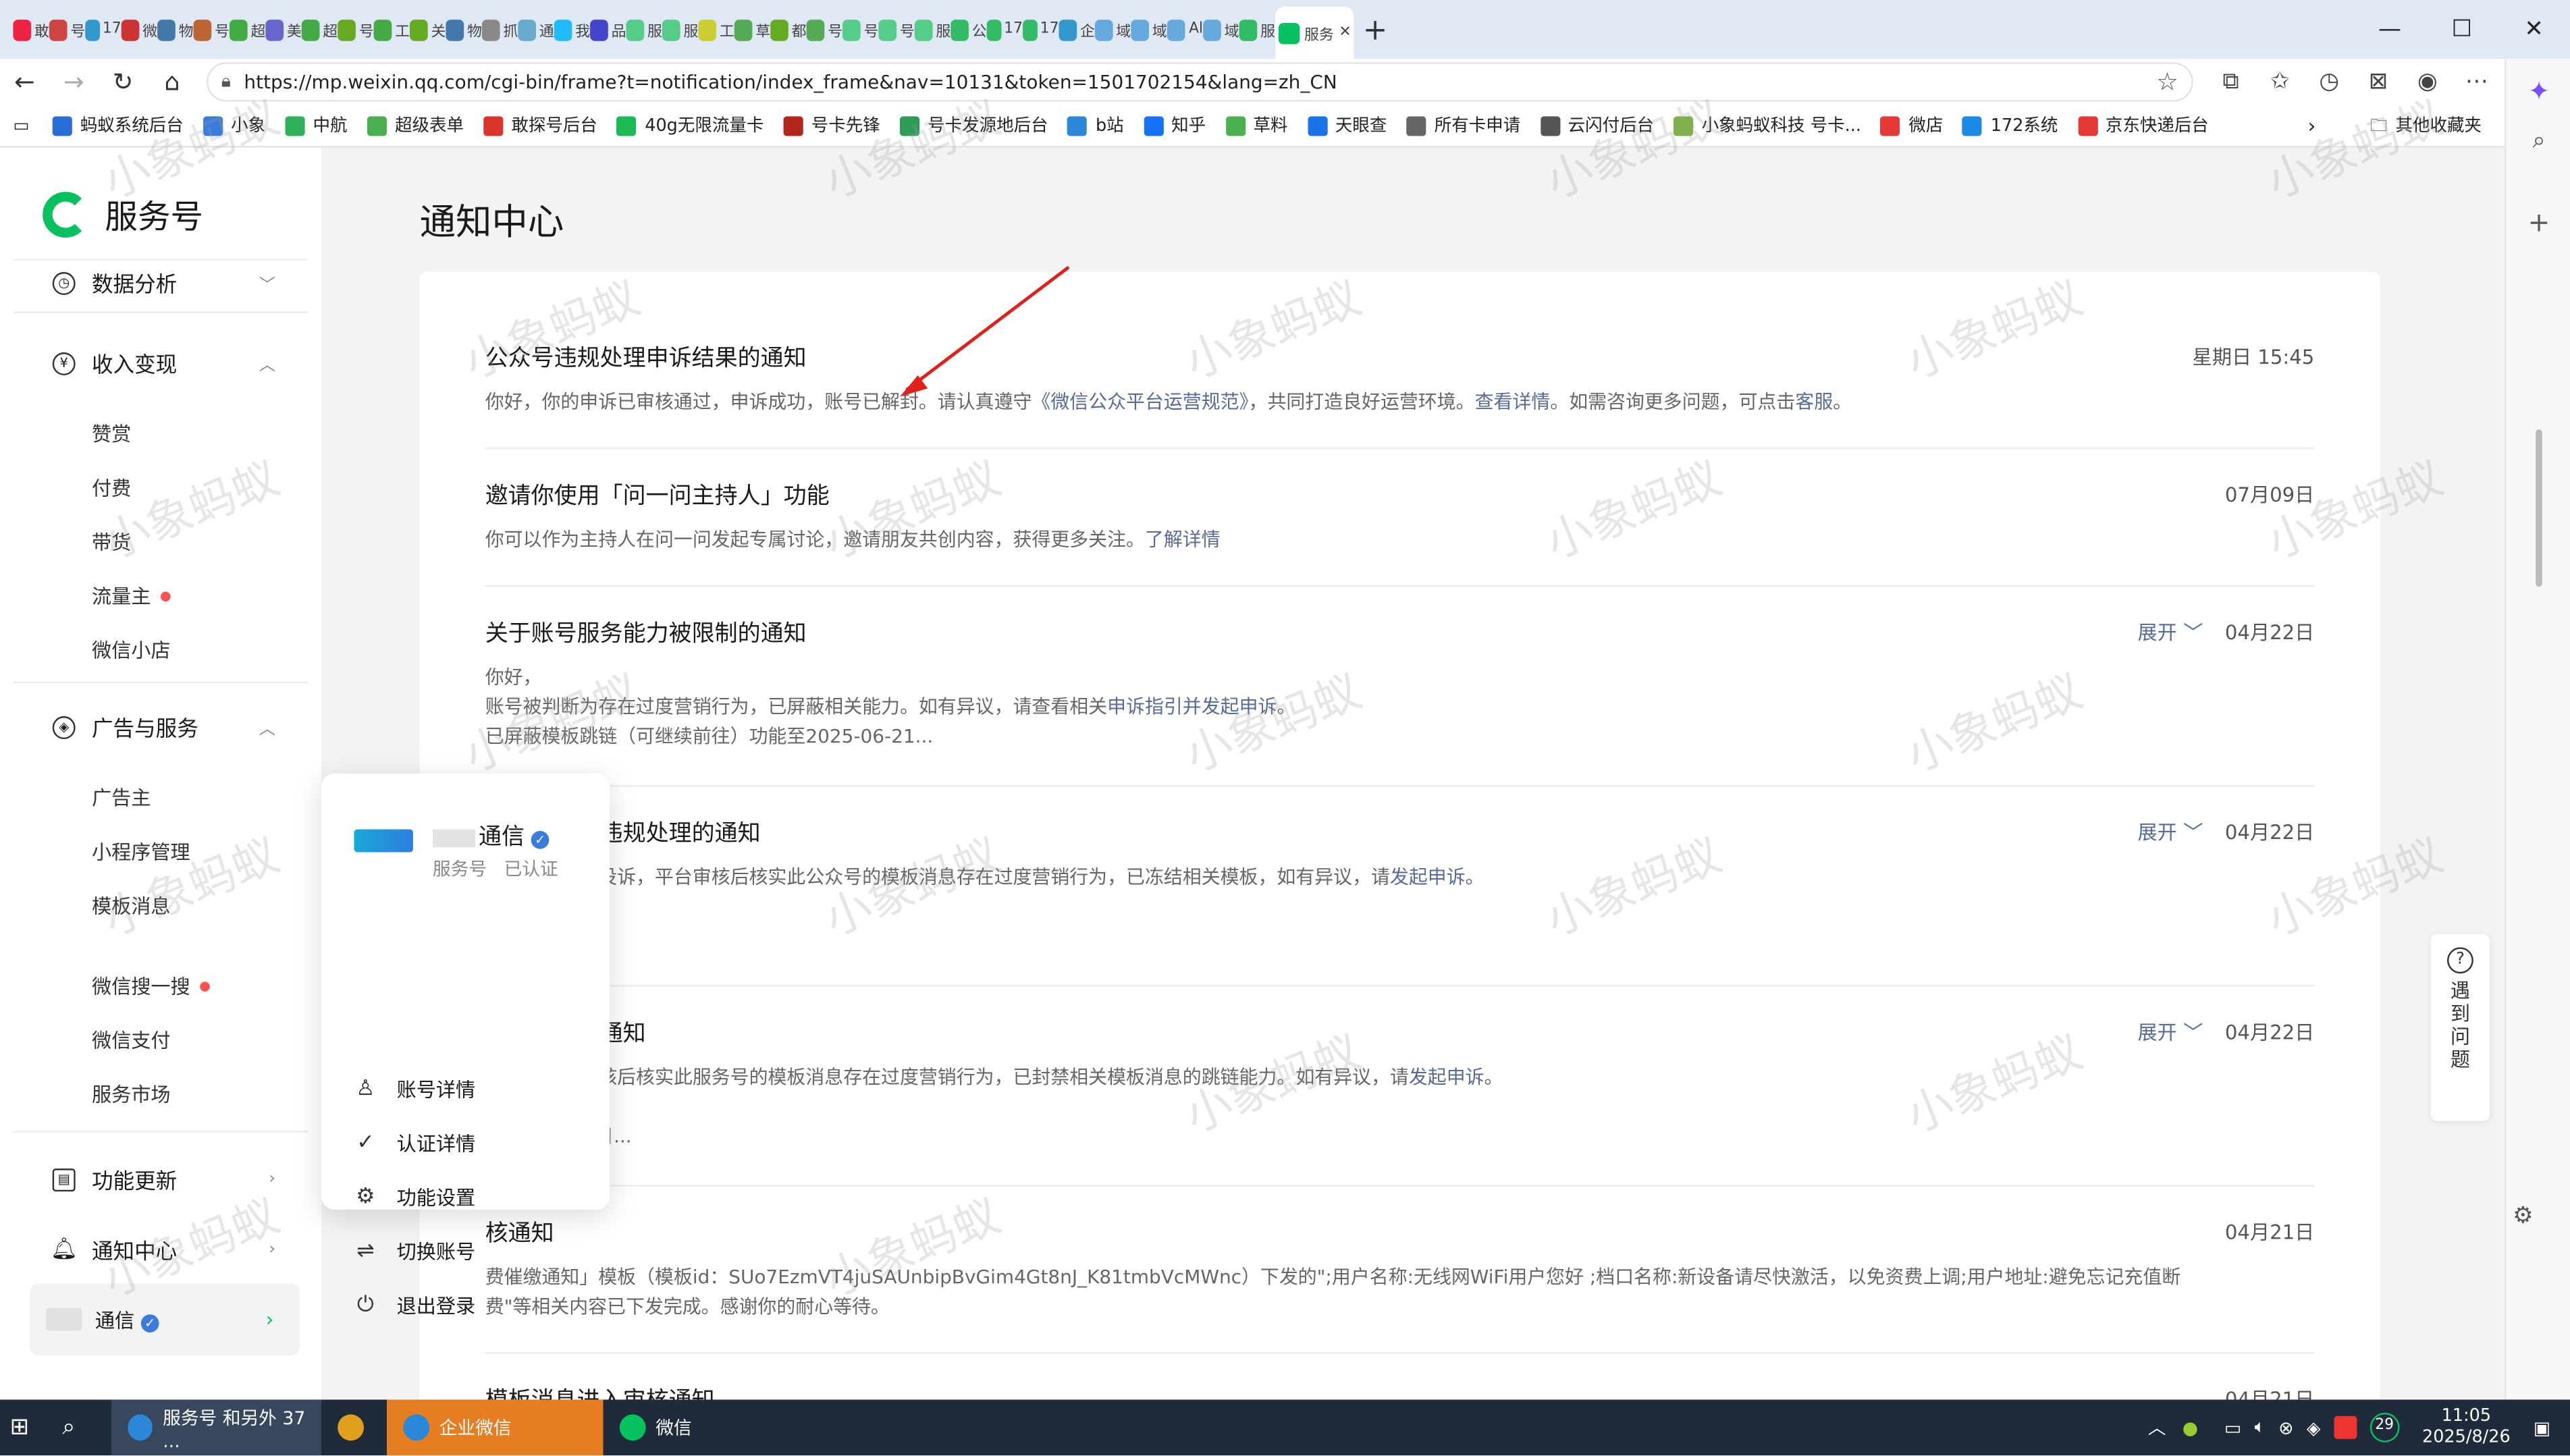 The height and width of the screenshot is (1456, 2570). I want to click on tray-close-icon: ⊗, so click(2285, 1427).